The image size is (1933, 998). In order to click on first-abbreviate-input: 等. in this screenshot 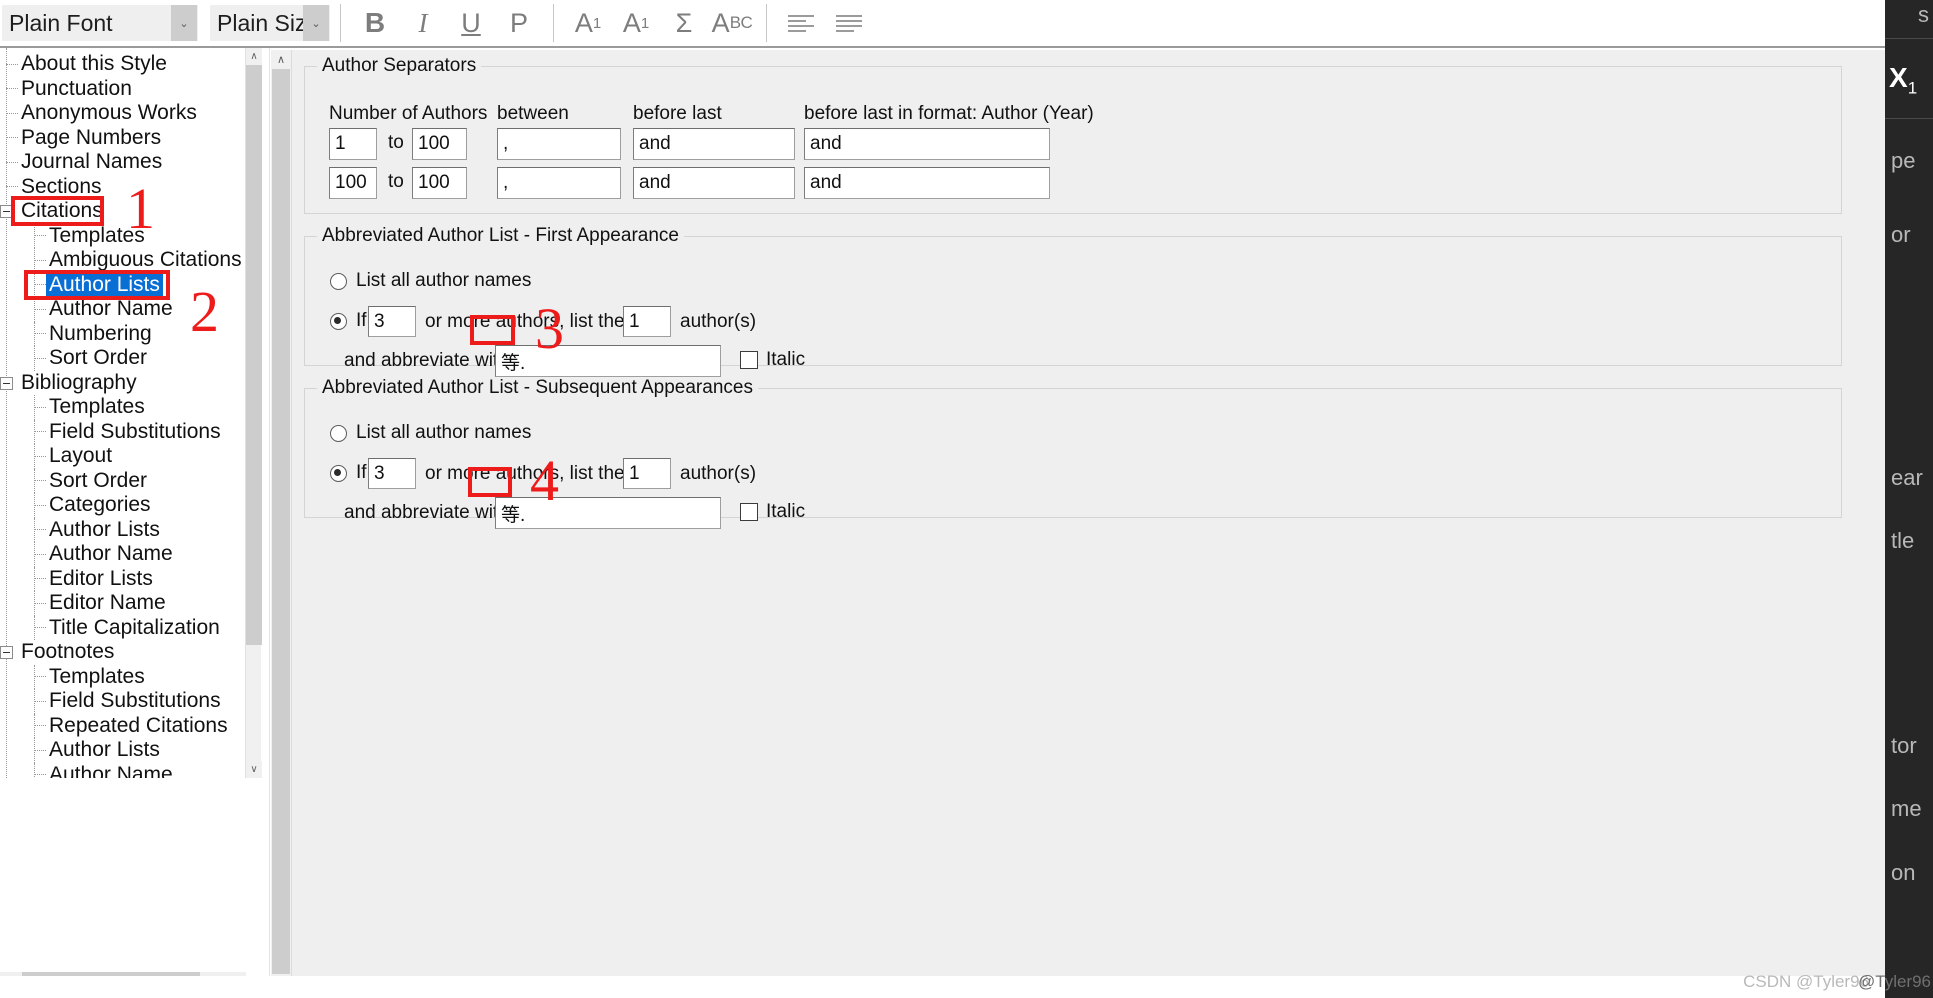, I will do `click(608, 361)`.